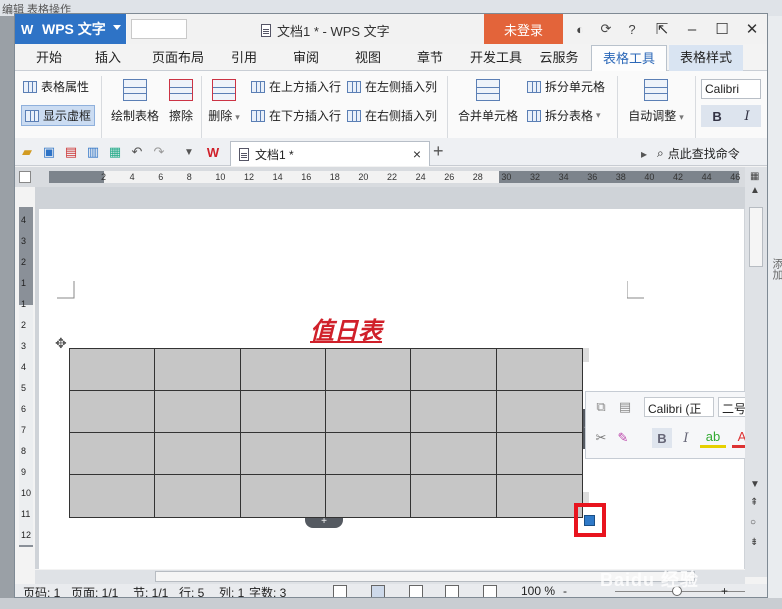  I want to click on customize-dropdown-icon: ▼, so click(189, 152).